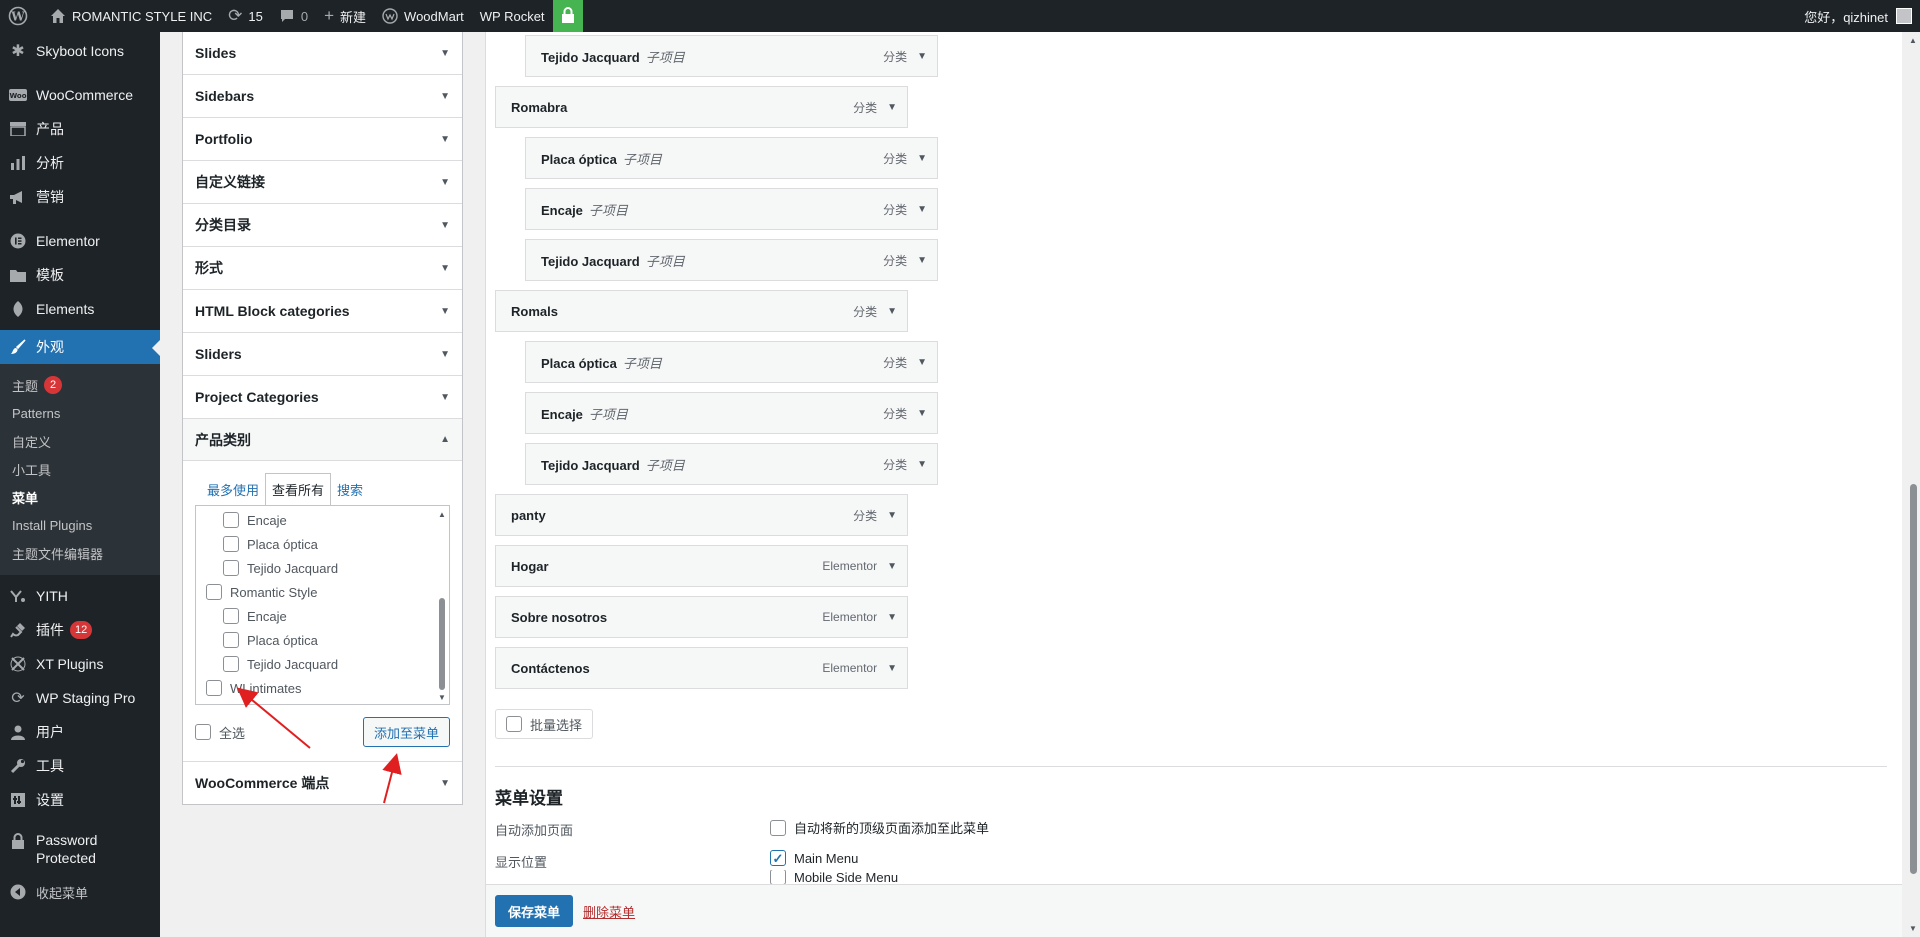 Image resolution: width=1920 pixels, height=937 pixels. Describe the element at coordinates (322, 53) in the screenshot. I see `accordion-section-slides: Slides ▼` at that location.